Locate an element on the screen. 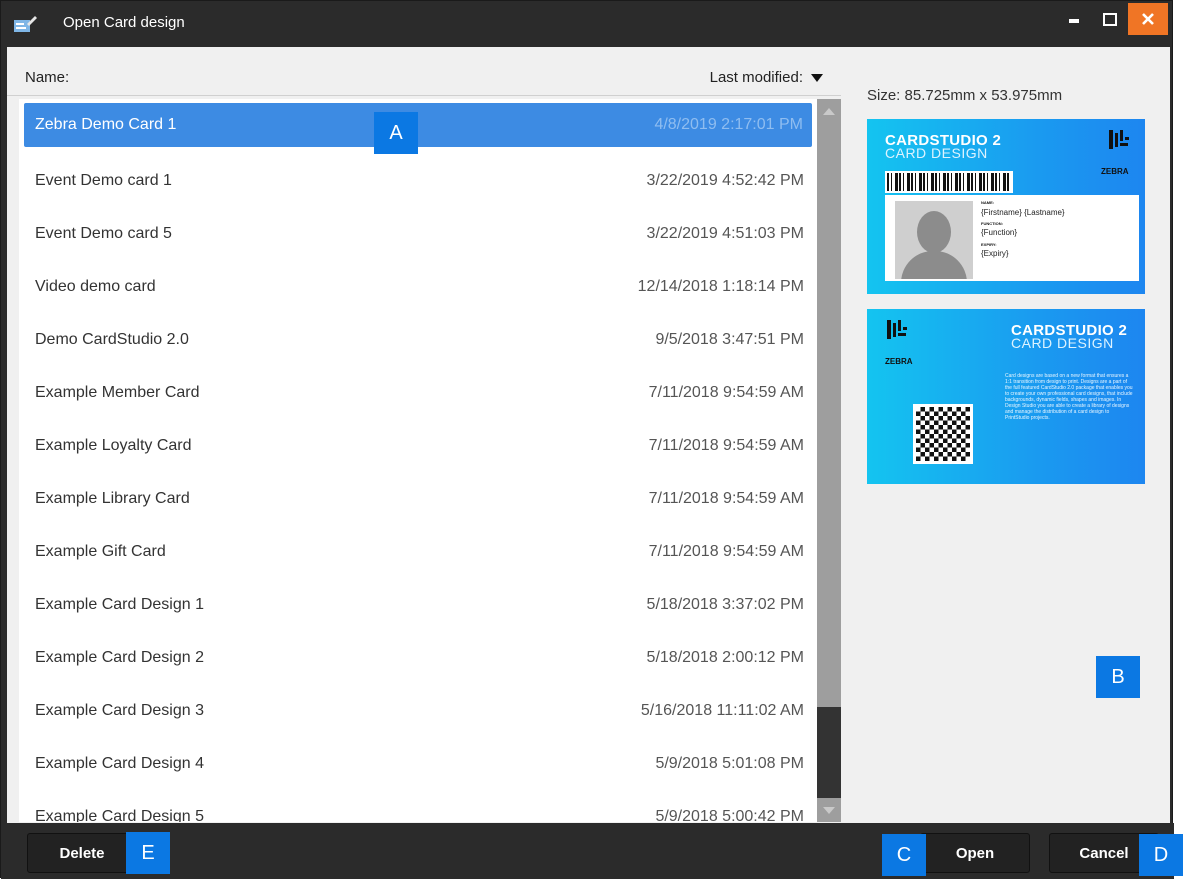 Image resolution: width=1183 pixels, height=882 pixels. zebra-logo-back-icon is located at coordinates (897, 329).